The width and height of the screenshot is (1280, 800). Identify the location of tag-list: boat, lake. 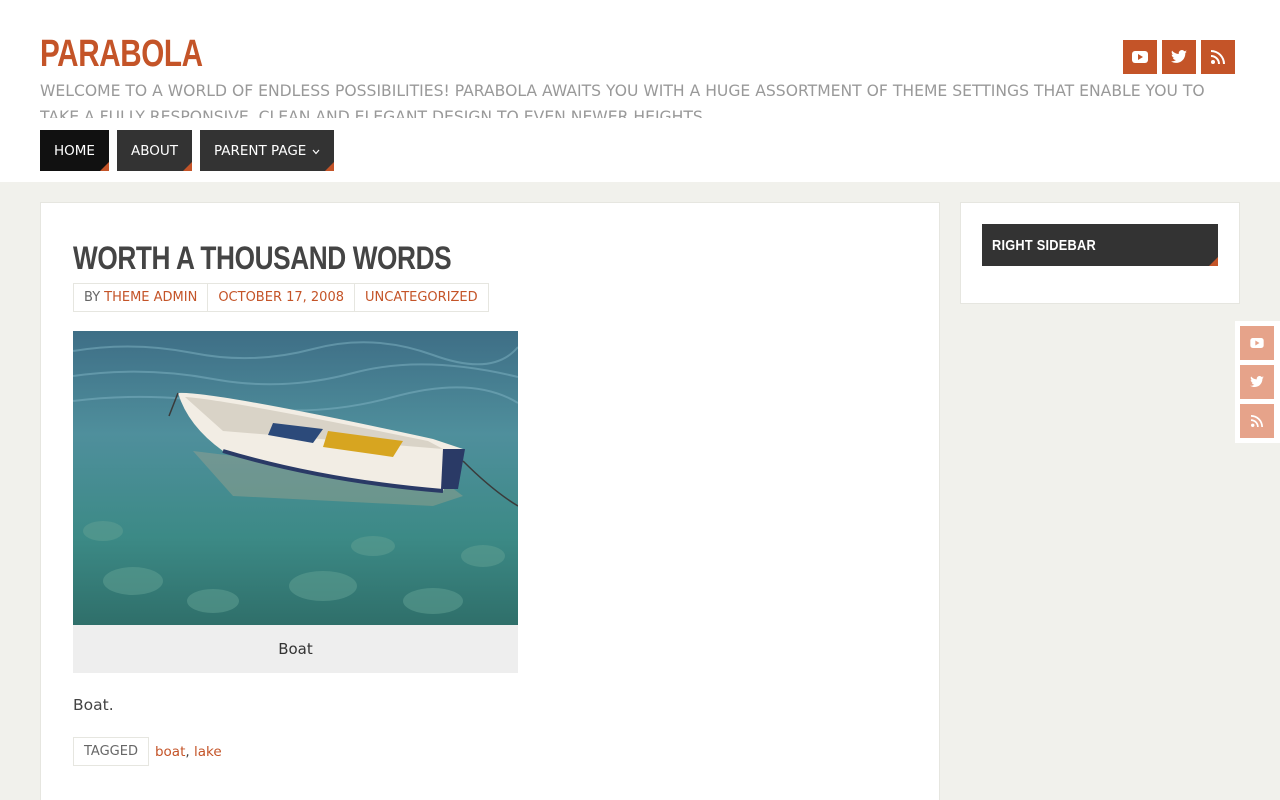
(188, 752).